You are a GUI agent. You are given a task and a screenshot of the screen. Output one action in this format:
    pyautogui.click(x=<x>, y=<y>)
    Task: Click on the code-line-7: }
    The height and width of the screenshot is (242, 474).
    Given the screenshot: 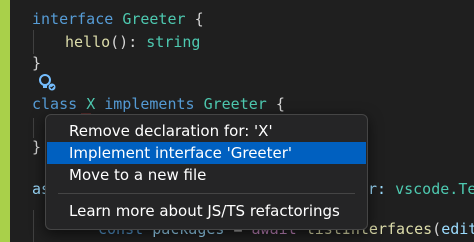 What is the action you would take?
    pyautogui.click(x=37, y=147)
    